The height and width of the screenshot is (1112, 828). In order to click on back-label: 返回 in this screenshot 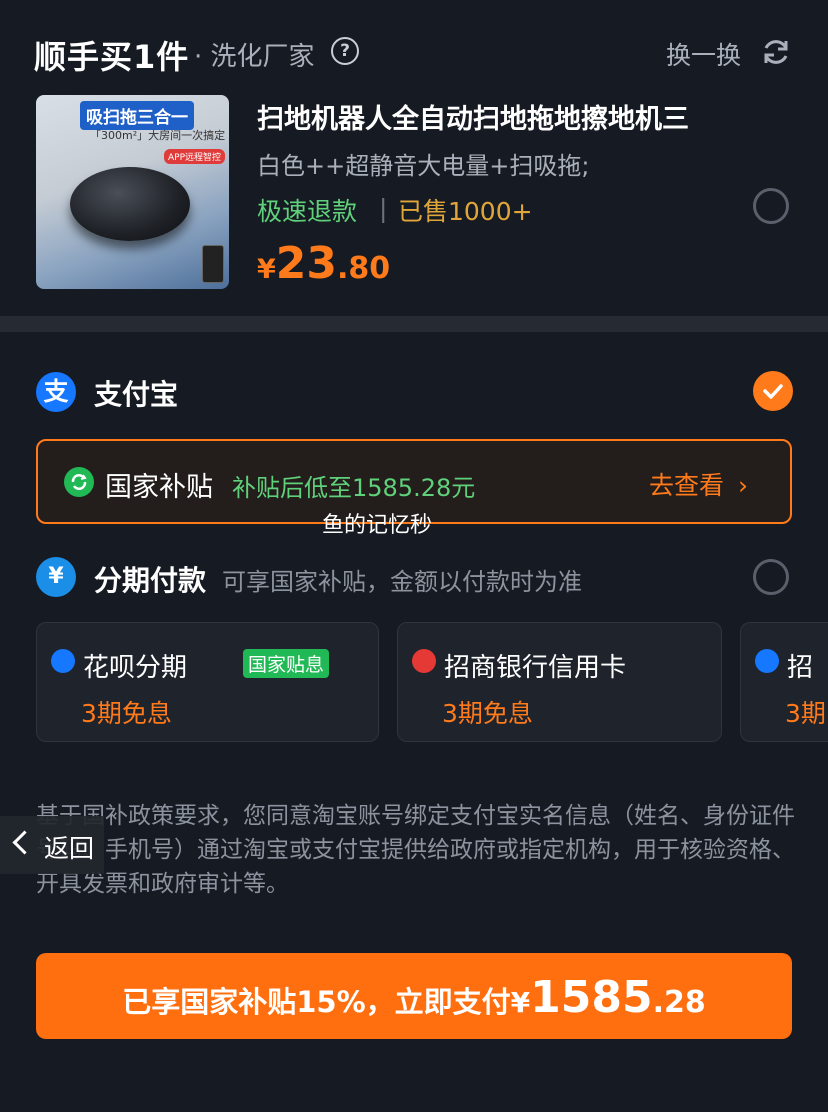, I will do `click(69, 848)`.